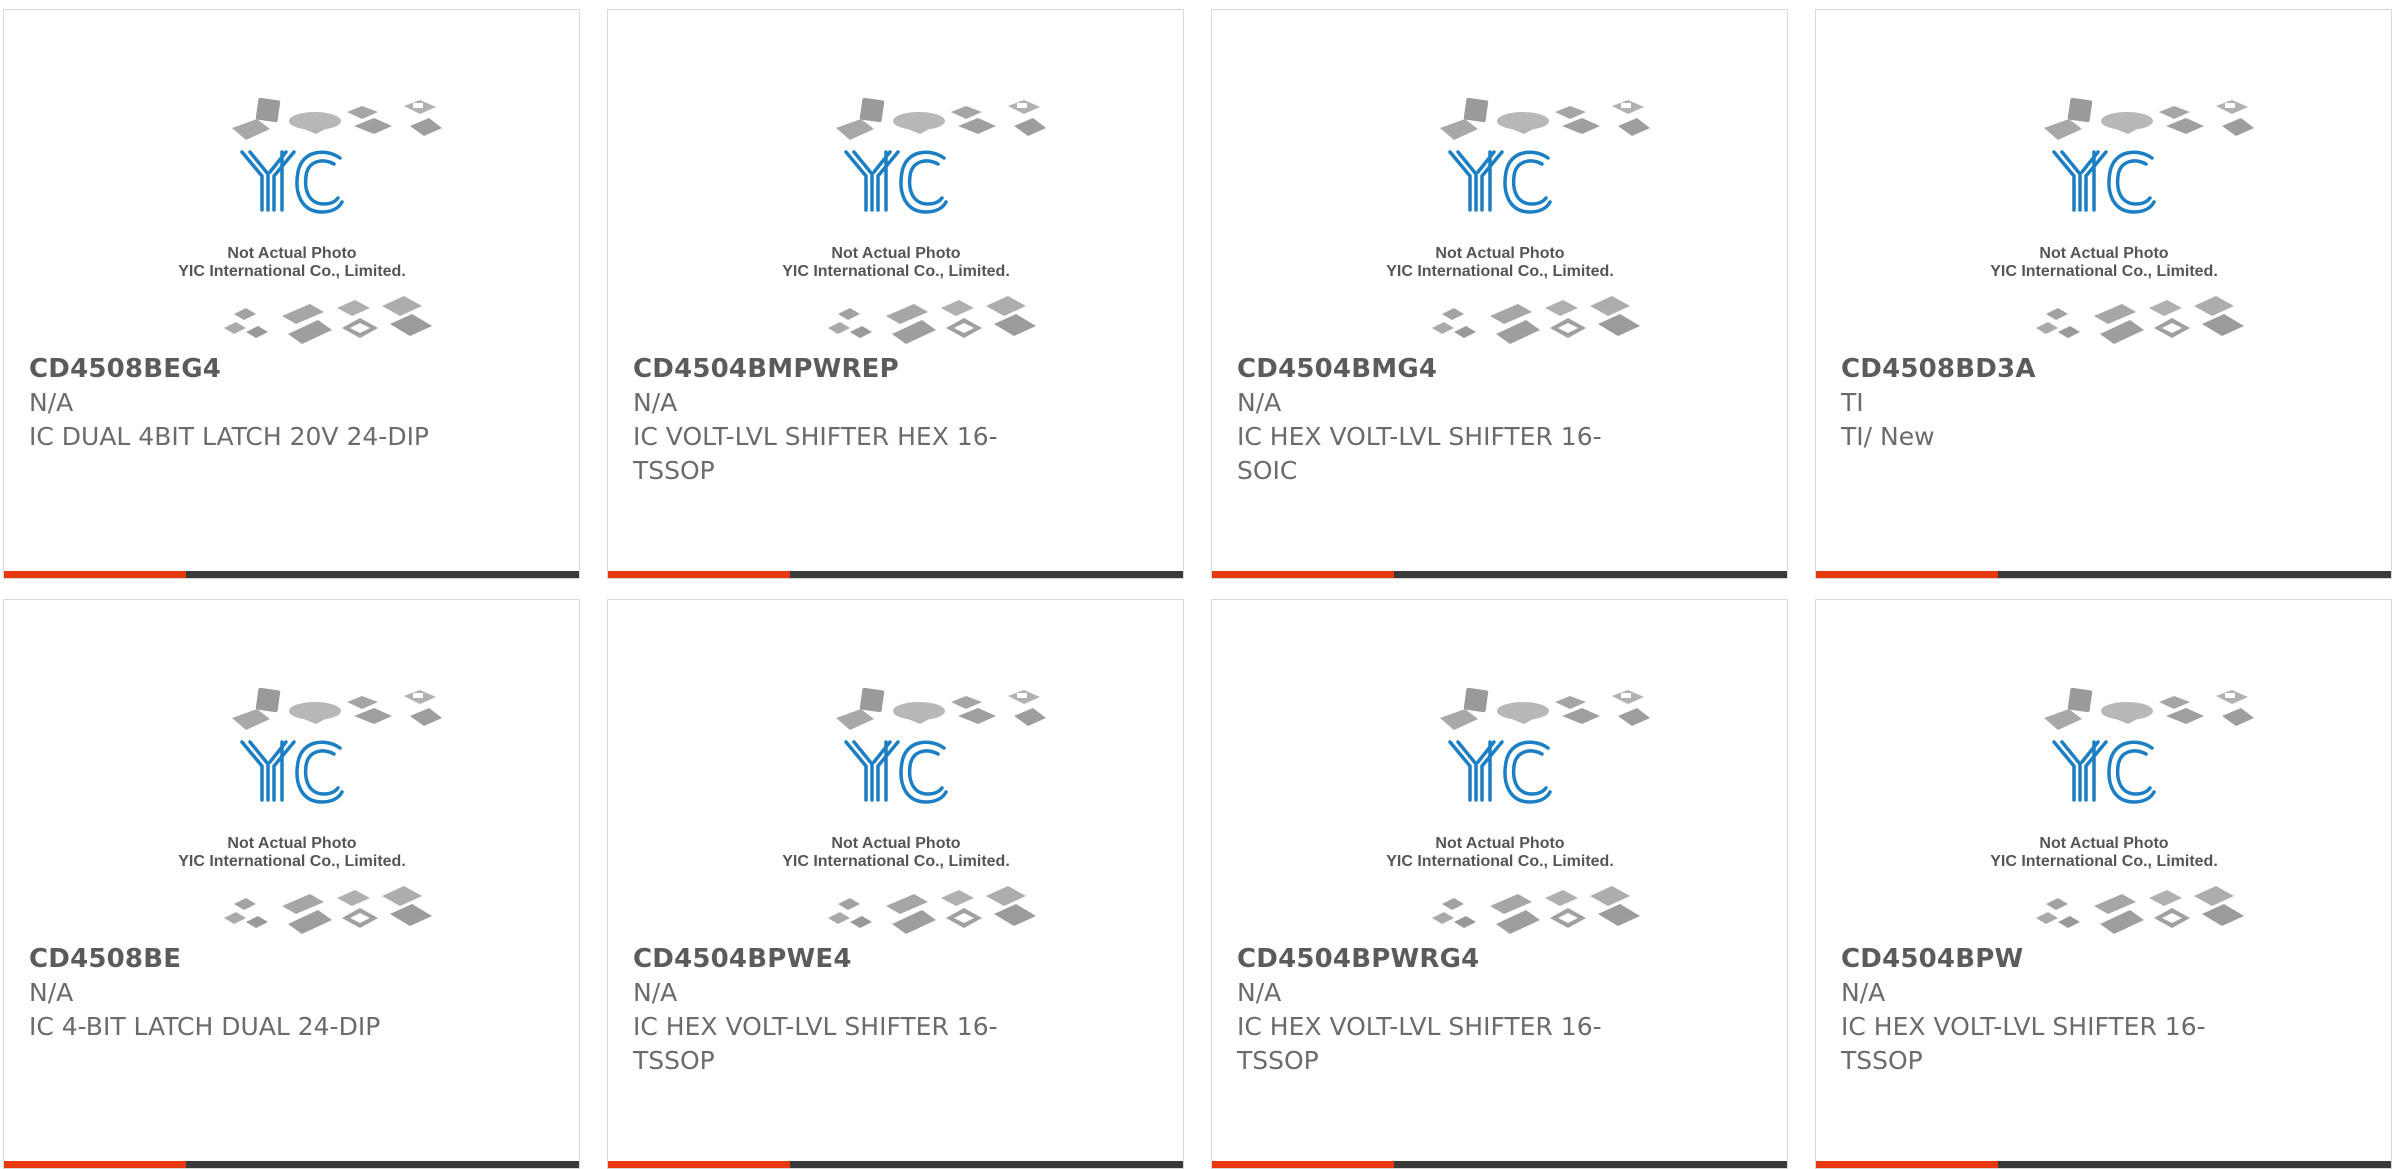  What do you see at coordinates (1447, 369) in the screenshot?
I see `part-number: CD4504BMG4` at bounding box center [1447, 369].